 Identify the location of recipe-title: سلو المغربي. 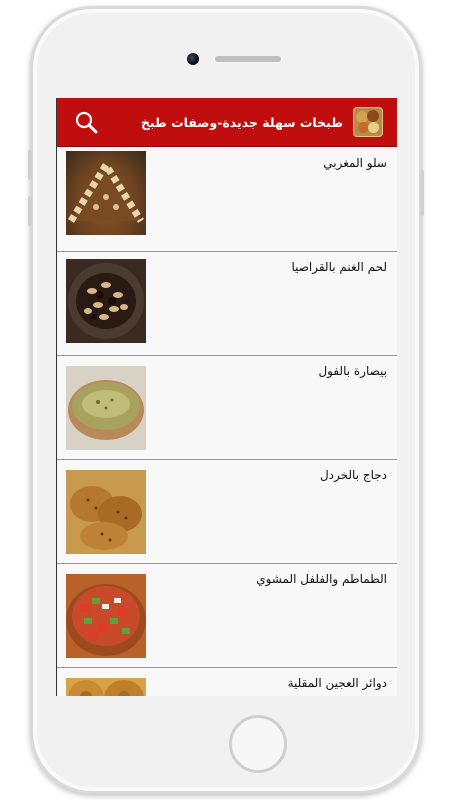
(355, 163).